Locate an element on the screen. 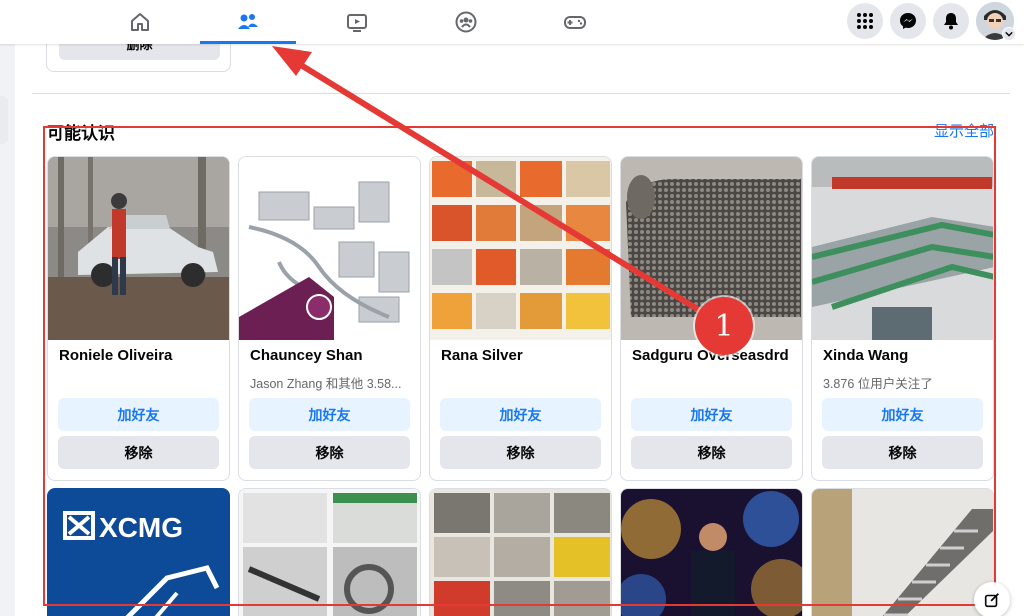 This screenshot has width=1024, height=616. suggestion-name: Rana Silver is located at coordinates (522, 355).